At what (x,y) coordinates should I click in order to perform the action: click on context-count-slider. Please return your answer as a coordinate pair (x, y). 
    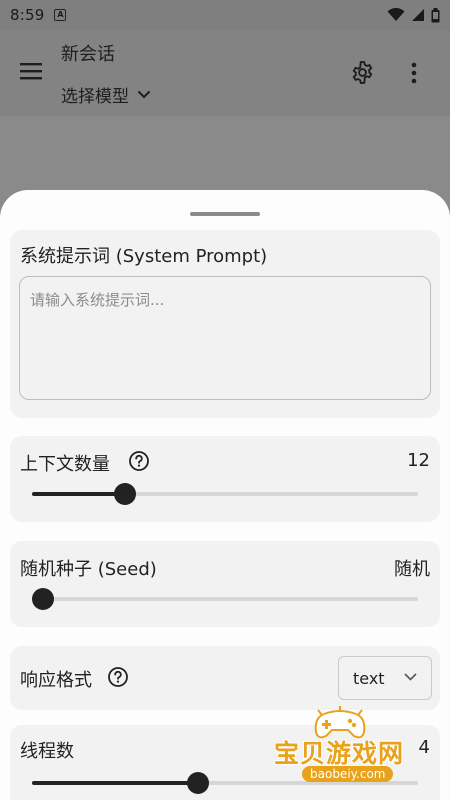
    Looking at the image, I should click on (225, 494).